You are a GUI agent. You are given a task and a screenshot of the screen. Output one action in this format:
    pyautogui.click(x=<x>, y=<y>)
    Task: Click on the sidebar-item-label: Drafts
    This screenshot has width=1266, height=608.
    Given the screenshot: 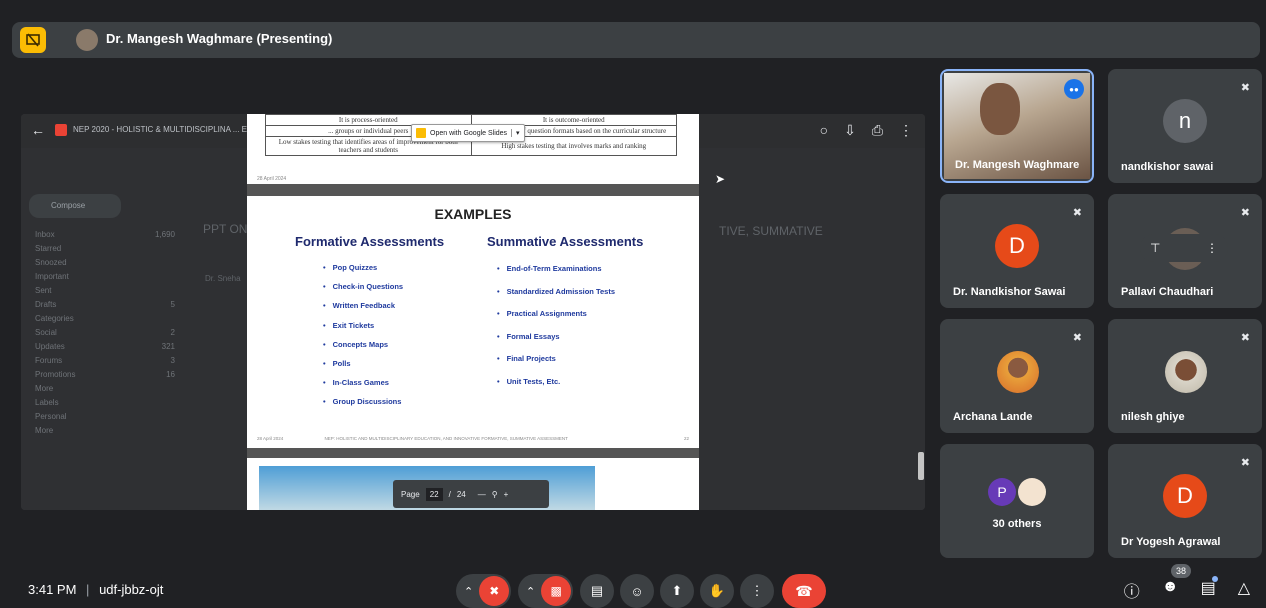 What is the action you would take?
    pyautogui.click(x=46, y=304)
    